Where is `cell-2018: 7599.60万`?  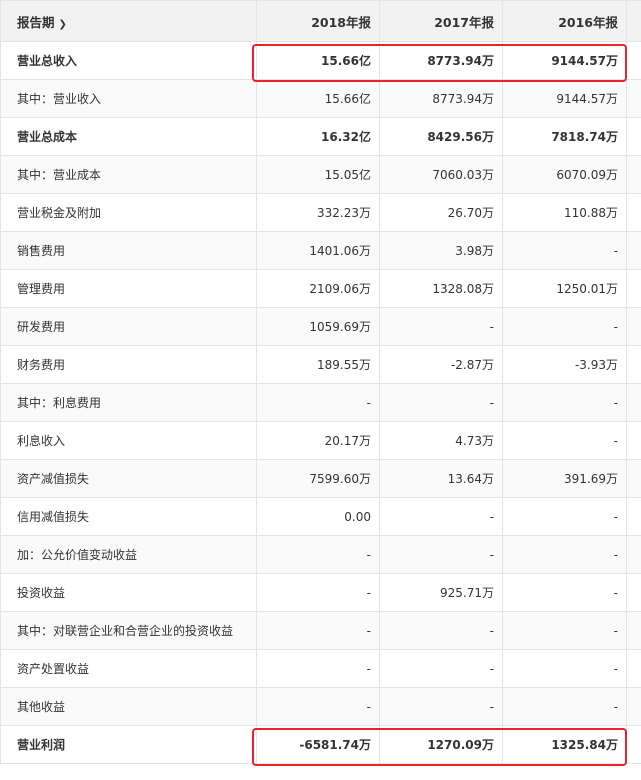 cell-2018: 7599.60万 is located at coordinates (318, 478).